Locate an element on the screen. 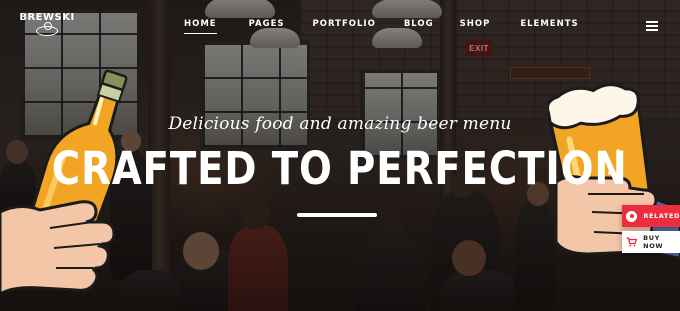 The height and width of the screenshot is (311, 680). nav-item-blog: BLOG is located at coordinates (419, 24).